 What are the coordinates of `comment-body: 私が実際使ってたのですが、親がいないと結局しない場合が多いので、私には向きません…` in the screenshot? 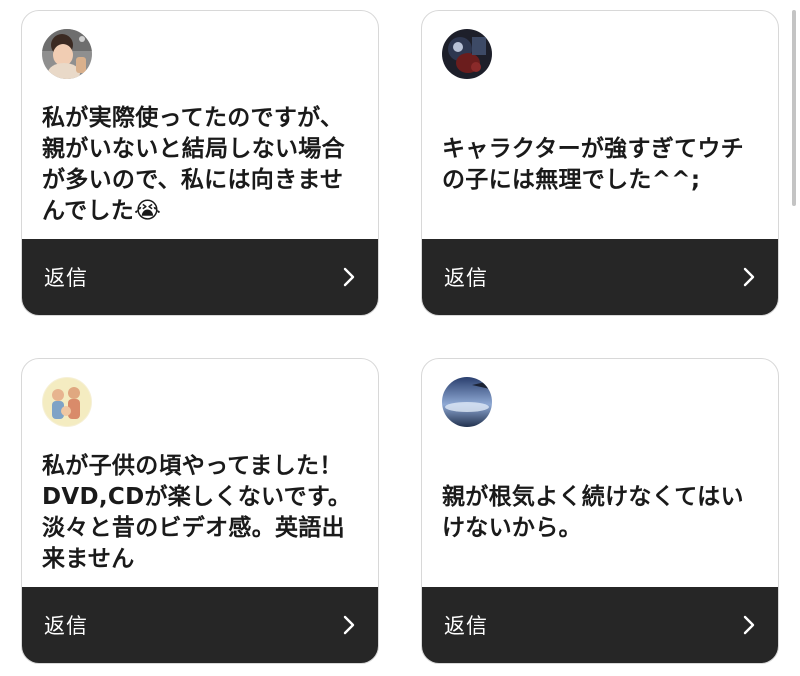 It's located at (201, 165).